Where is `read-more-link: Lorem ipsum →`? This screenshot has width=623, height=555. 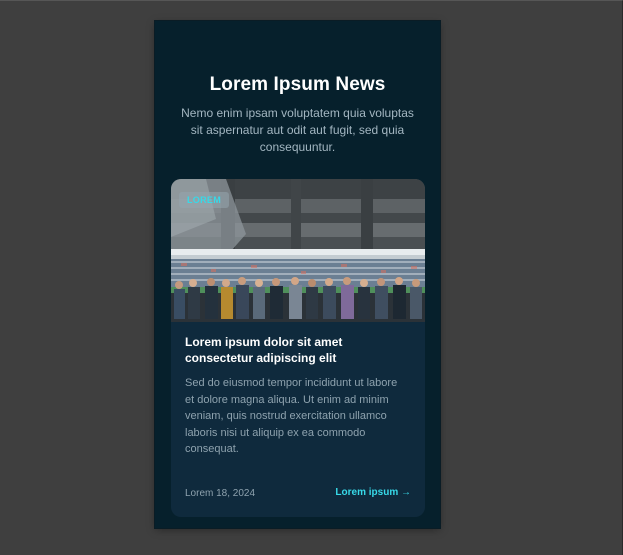
read-more-link: Lorem ipsum → is located at coordinates (373, 492).